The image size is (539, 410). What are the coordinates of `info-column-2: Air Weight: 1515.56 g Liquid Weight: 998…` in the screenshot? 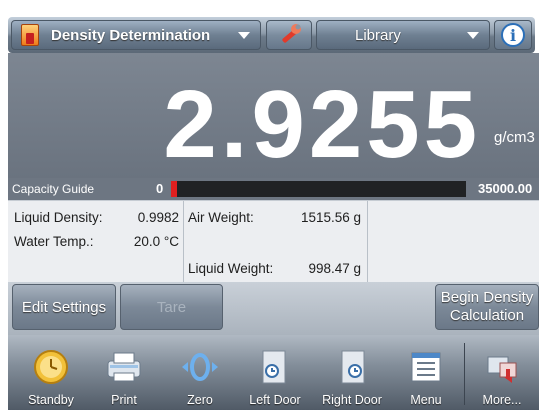 It's located at (276, 242).